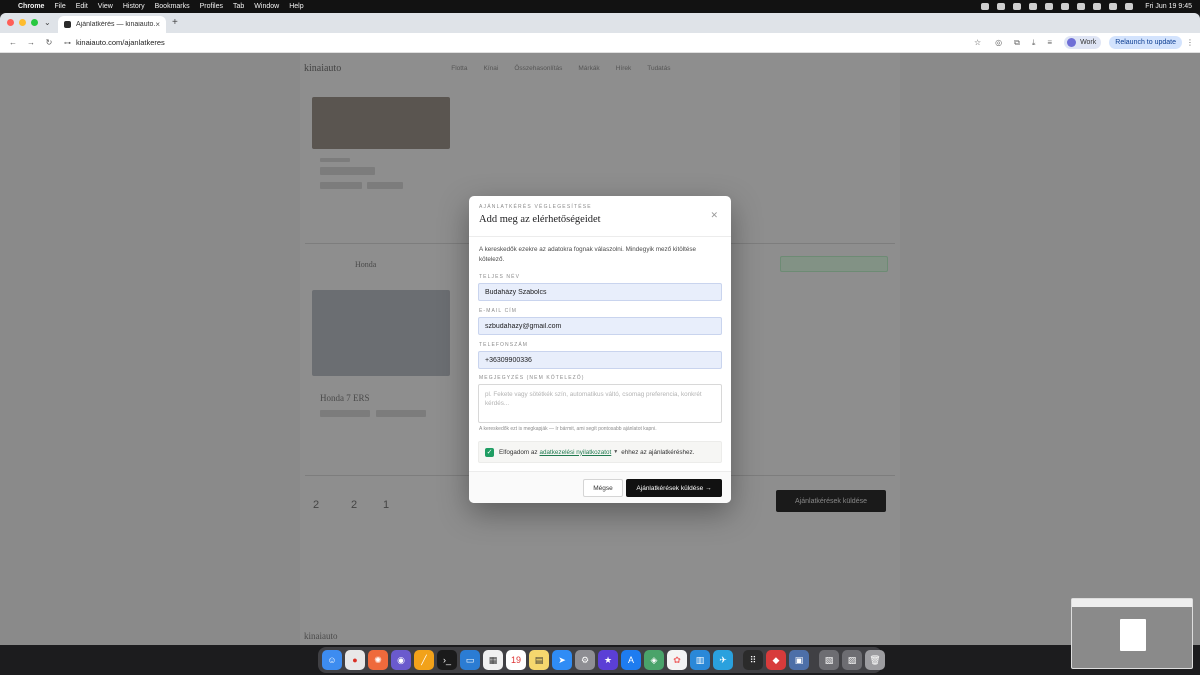 The height and width of the screenshot is (675, 1200). What do you see at coordinates (600, 360) in the screenshot?
I see `phone-input` at bounding box center [600, 360].